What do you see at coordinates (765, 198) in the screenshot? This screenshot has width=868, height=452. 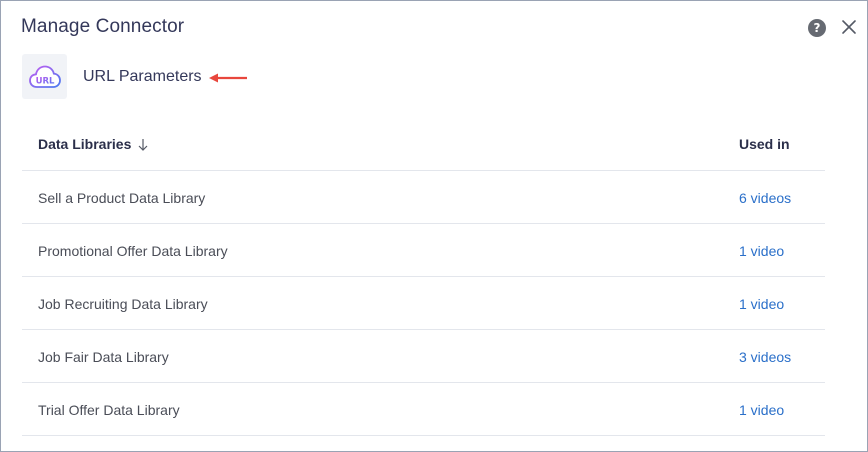 I see `used-in-link: 6 videos` at bounding box center [765, 198].